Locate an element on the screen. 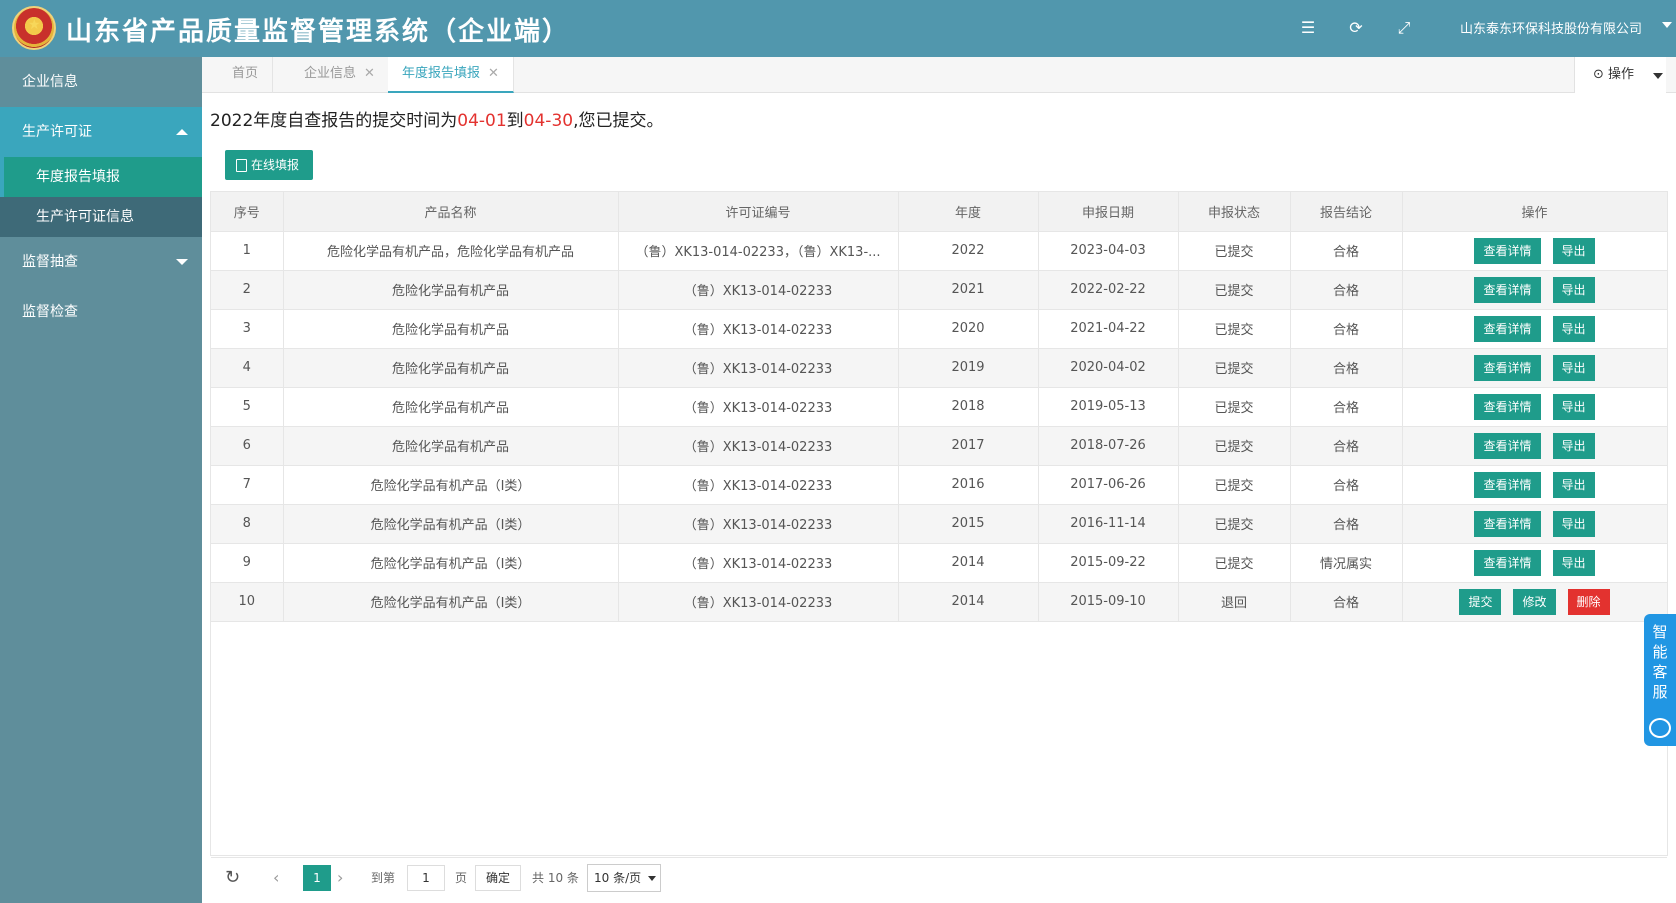 The width and height of the screenshot is (1676, 903). goto-label: 到第 is located at coordinates (383, 878).